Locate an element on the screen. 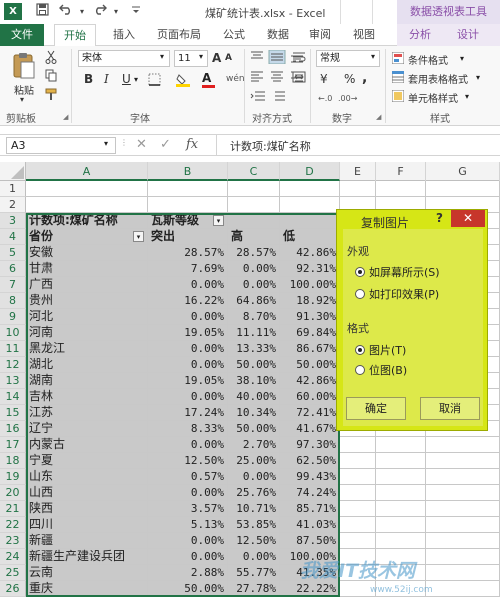 Image resolution: width=500 pixels, height=605 pixels. pivot-row-label: 湖北 is located at coordinates (87, 365).